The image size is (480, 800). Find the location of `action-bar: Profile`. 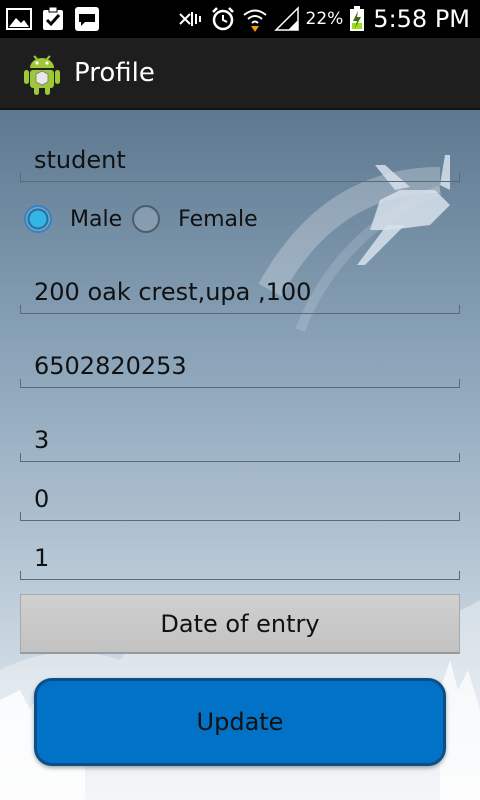

action-bar: Profile is located at coordinates (240, 74).